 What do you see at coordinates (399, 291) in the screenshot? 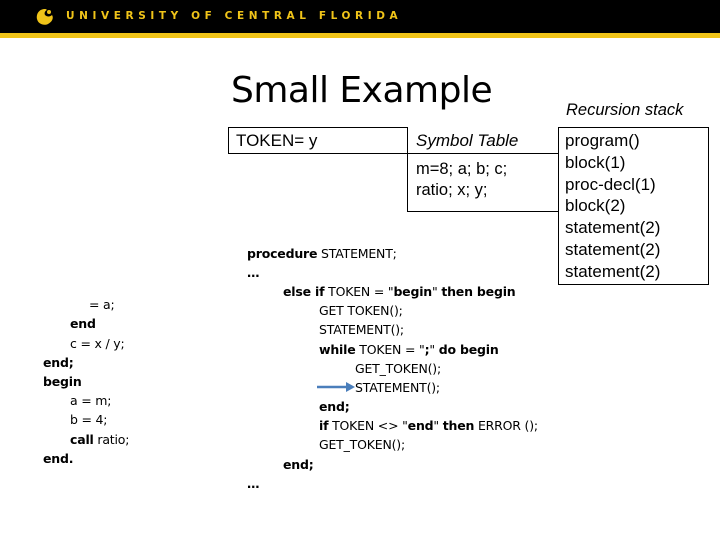
I see `procedure-code-line: else if TOKEN = "begin" then begin` at bounding box center [399, 291].